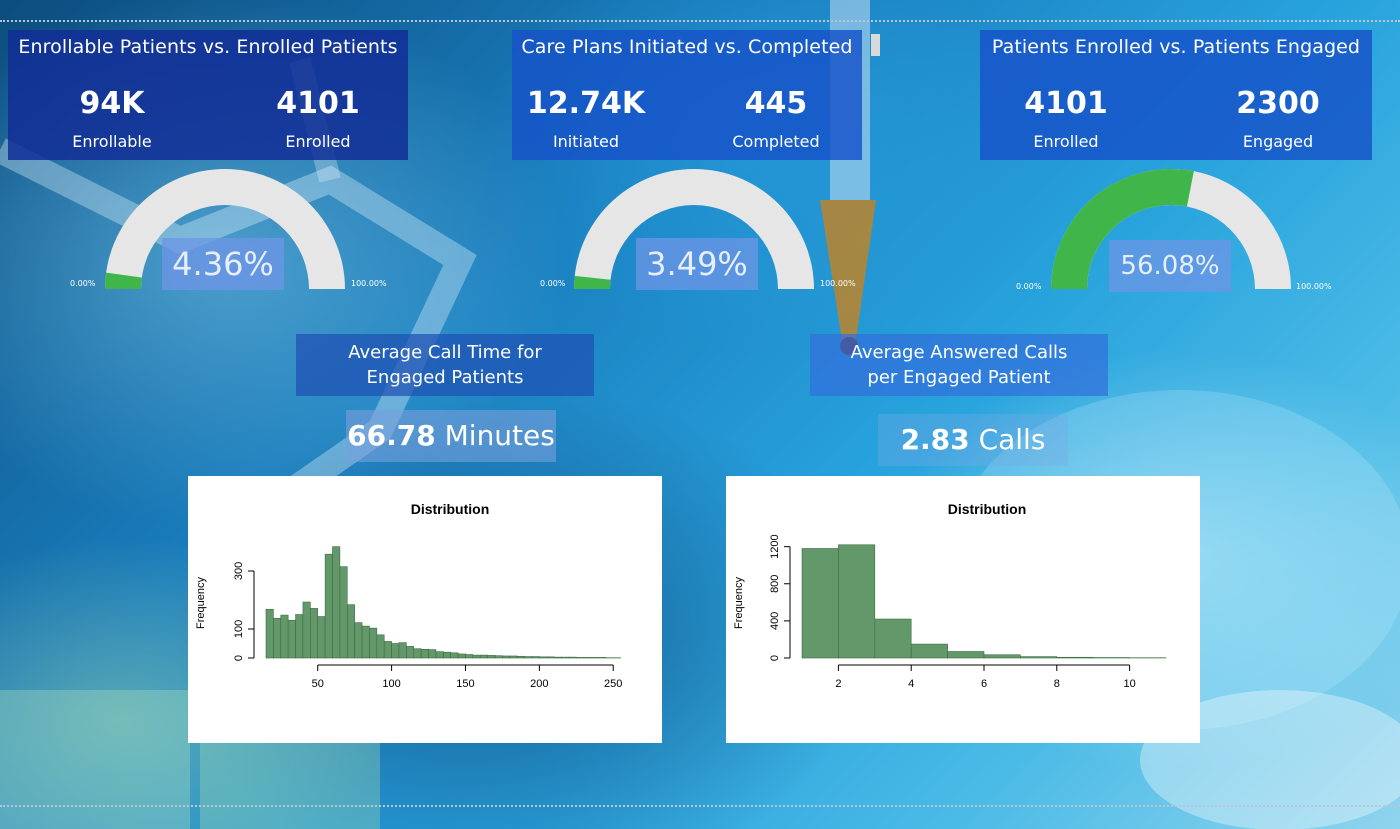  Describe the element at coordinates (838, 684) in the screenshot. I see `x-tick-label: 2` at that location.